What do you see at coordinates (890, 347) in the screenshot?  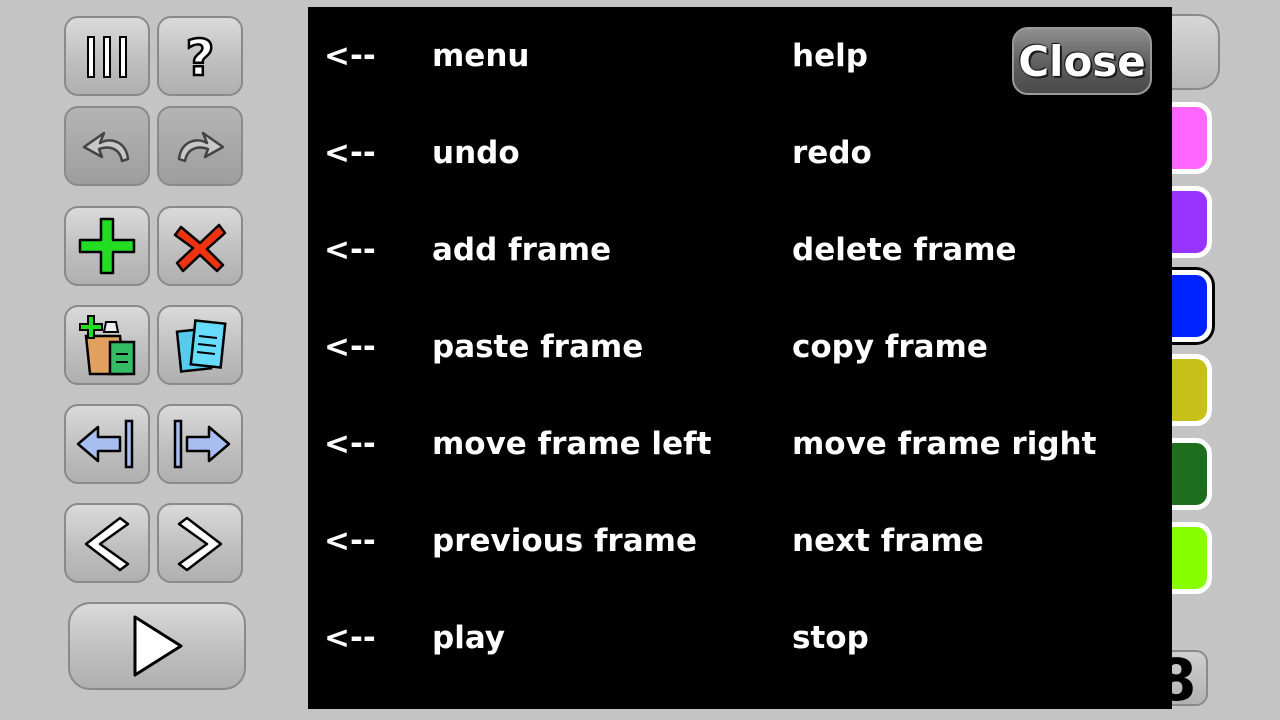 I see `help-label-copy-frame: copy frame` at bounding box center [890, 347].